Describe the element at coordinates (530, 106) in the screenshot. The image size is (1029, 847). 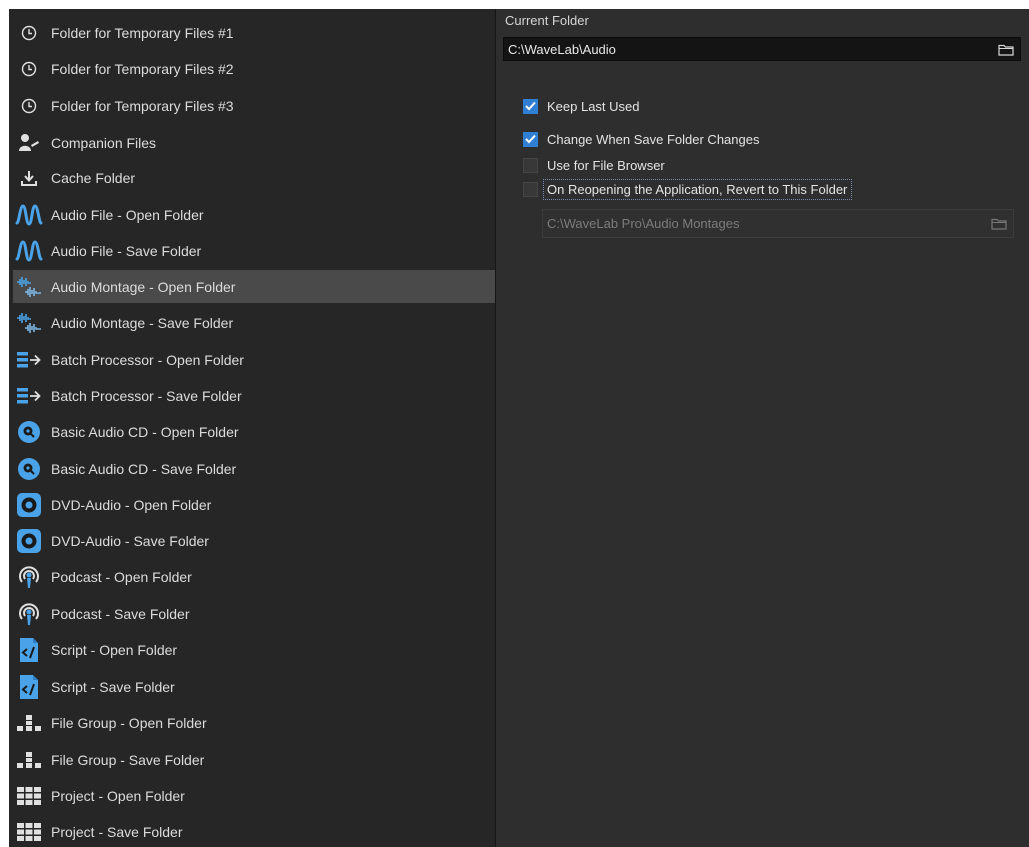
I see `keep-last-used-checkbox` at that location.